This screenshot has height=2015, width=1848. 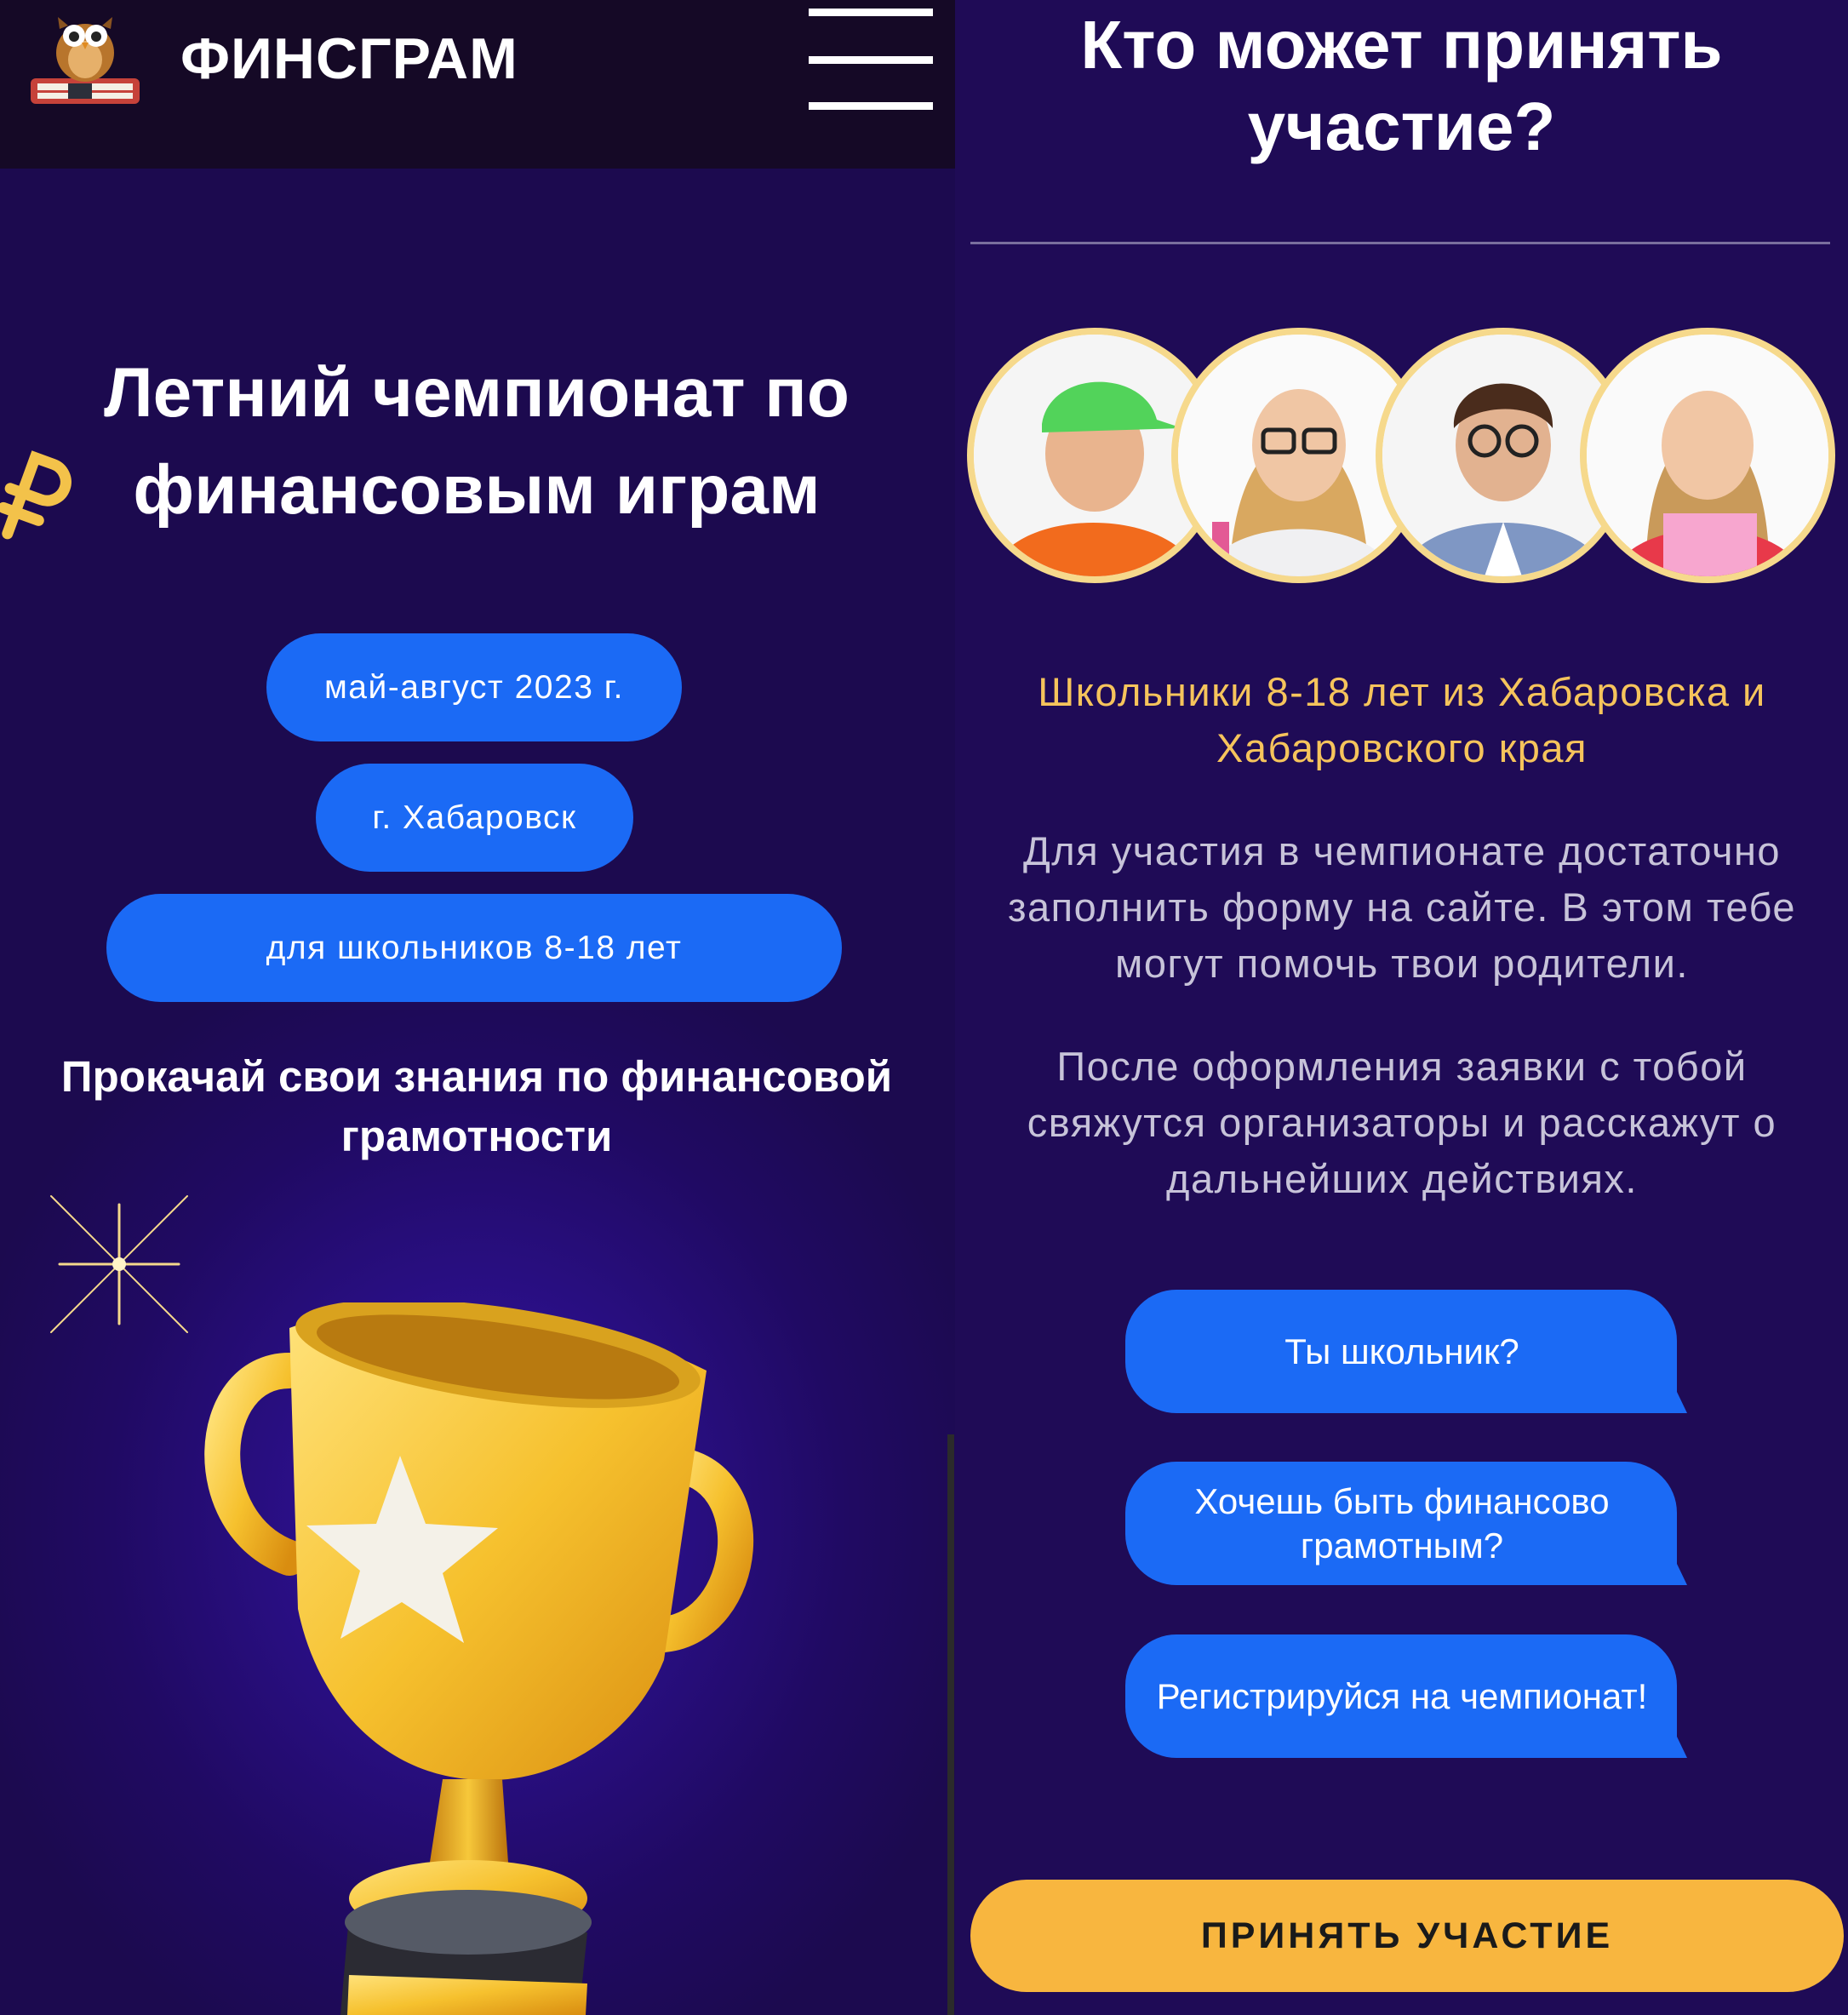 What do you see at coordinates (474, 687) in the screenshot?
I see `date-badge: май-август 2023 г.` at bounding box center [474, 687].